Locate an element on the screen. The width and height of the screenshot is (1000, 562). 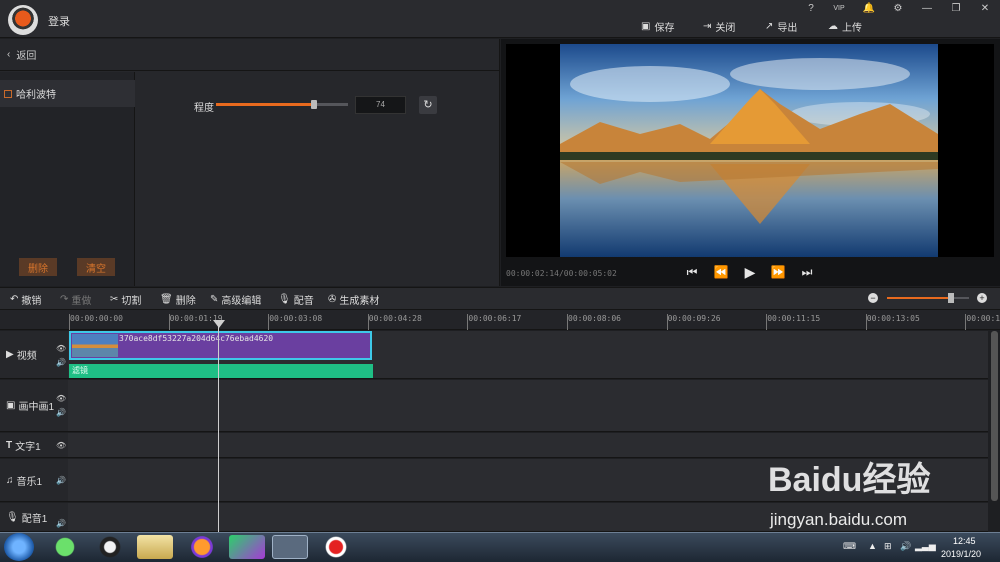
advanced-edit-button: ✎ 高级编辑 is located at coordinates (235, 299).